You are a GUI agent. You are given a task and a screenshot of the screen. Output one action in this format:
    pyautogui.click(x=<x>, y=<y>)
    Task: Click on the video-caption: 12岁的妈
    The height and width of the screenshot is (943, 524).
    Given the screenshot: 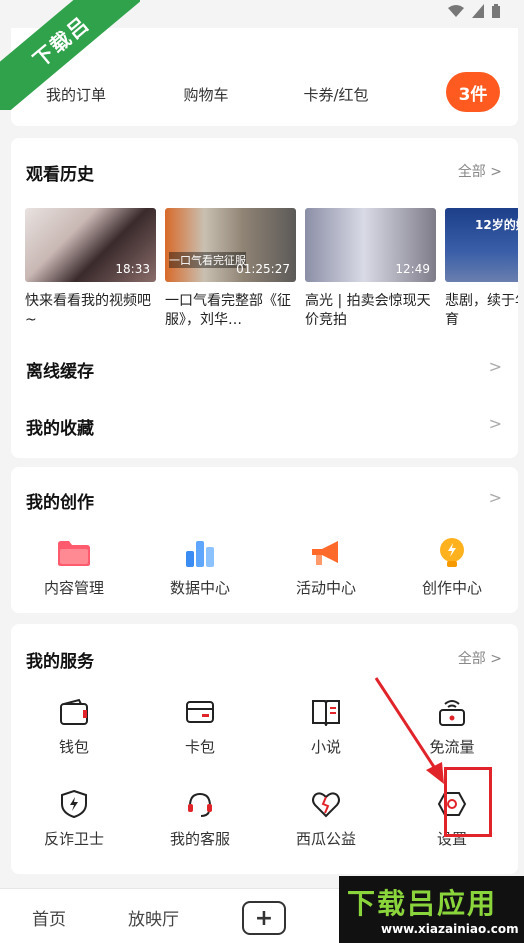 What is the action you would take?
    pyautogui.click(x=496, y=225)
    